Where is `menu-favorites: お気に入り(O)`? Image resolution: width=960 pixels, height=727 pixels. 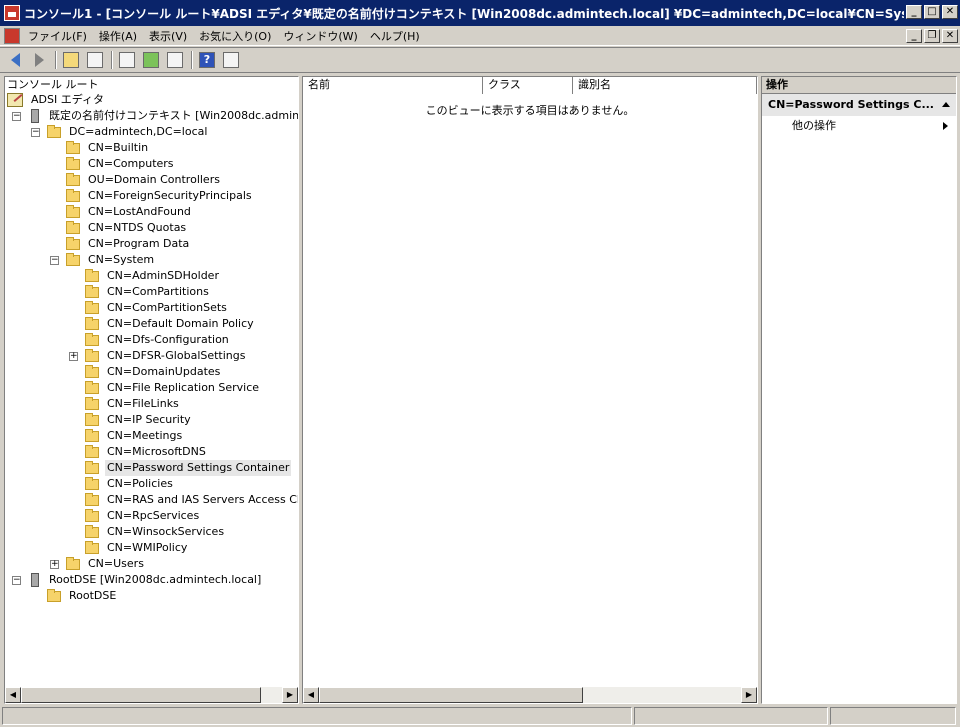 menu-favorites: お気に入り(O) is located at coordinates (235, 36).